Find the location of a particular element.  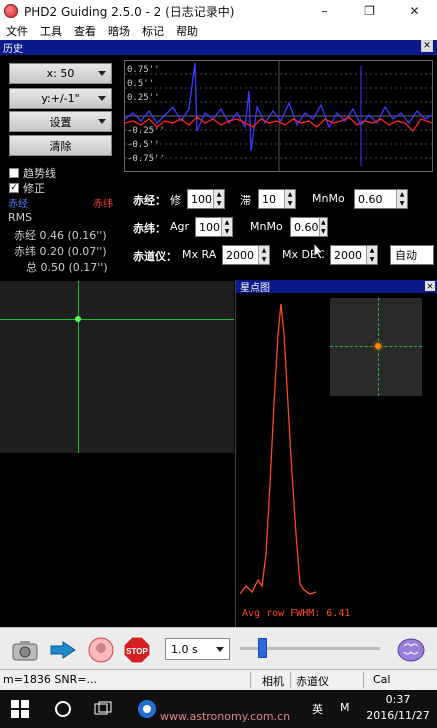

stop-button: STOP is located at coordinates (137, 650).